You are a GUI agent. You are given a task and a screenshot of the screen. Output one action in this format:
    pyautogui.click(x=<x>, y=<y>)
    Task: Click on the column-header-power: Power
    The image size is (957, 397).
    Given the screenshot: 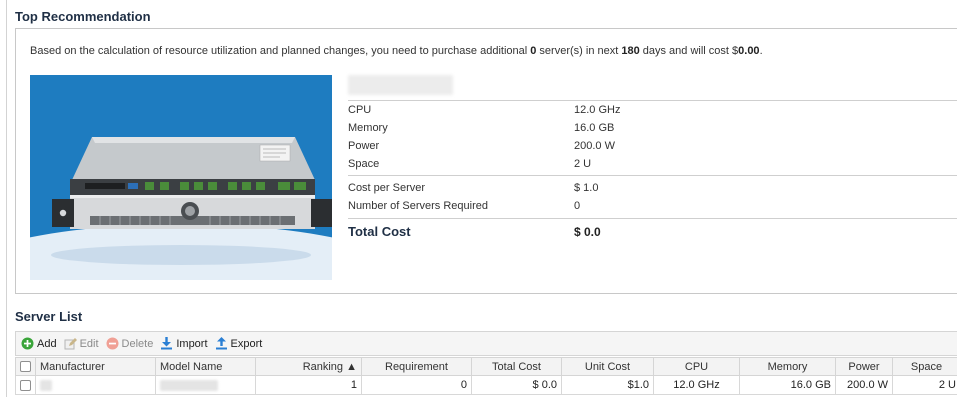 What is the action you would take?
    pyautogui.click(x=864, y=366)
    